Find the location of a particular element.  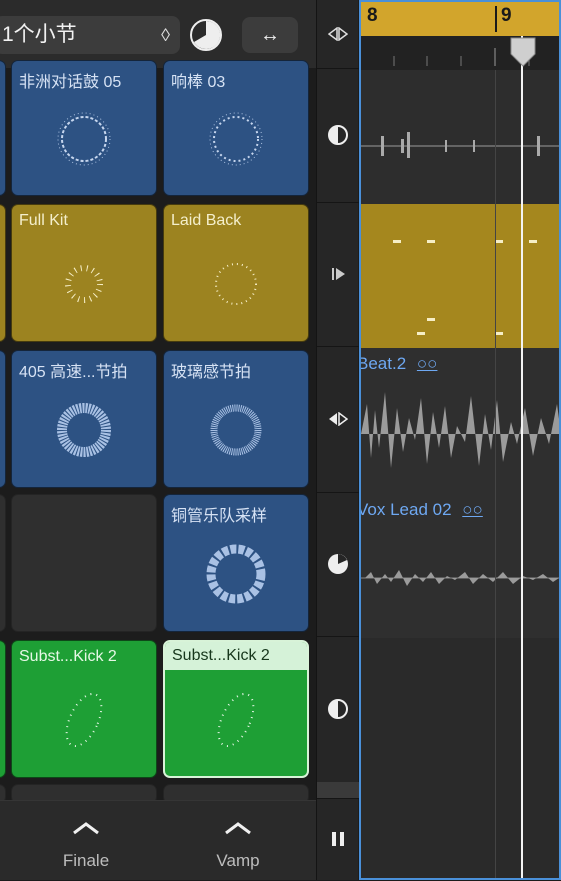

cell-claves: 响棒 03 is located at coordinates (236, 128).